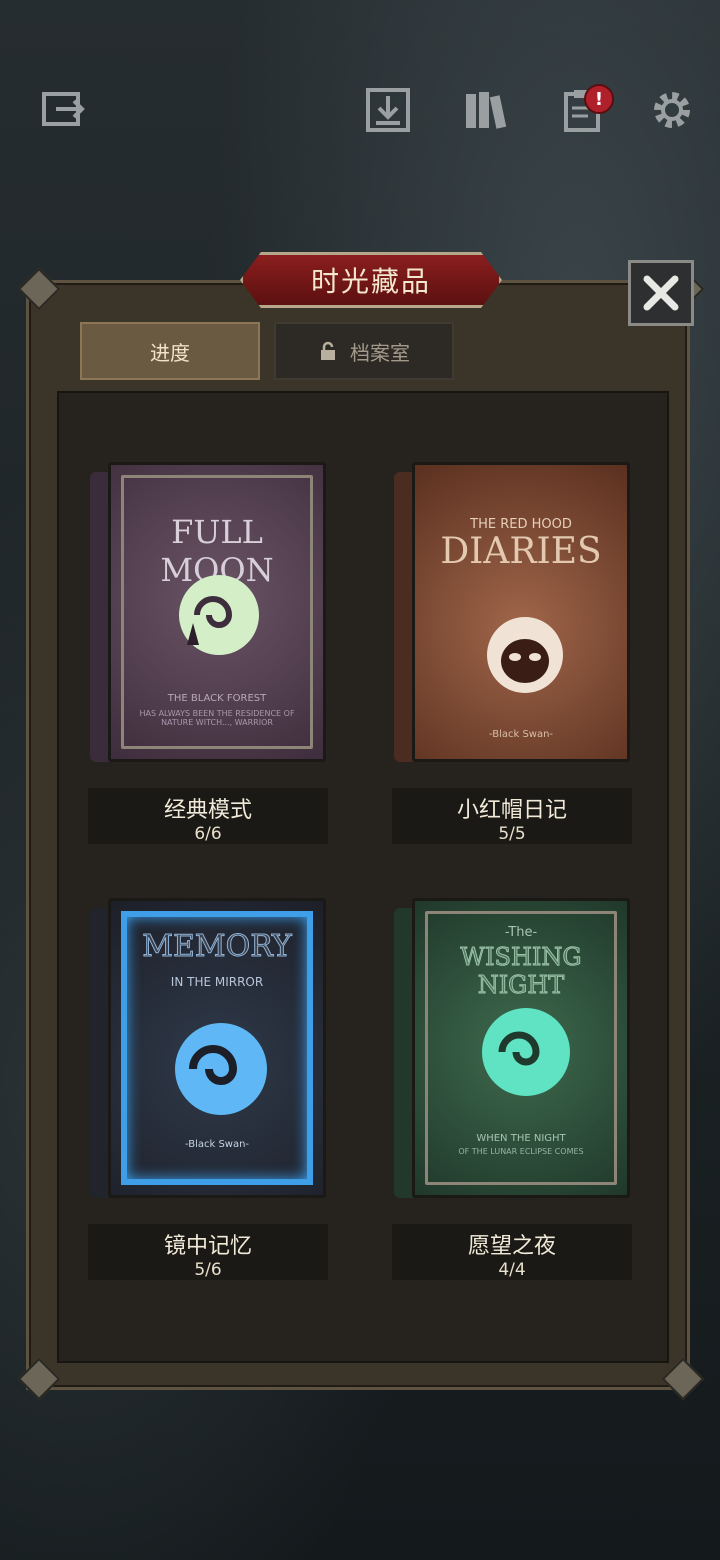 This screenshot has height=1560, width=720. What do you see at coordinates (208, 1270) in the screenshot?
I see `book-progress: 5/6` at bounding box center [208, 1270].